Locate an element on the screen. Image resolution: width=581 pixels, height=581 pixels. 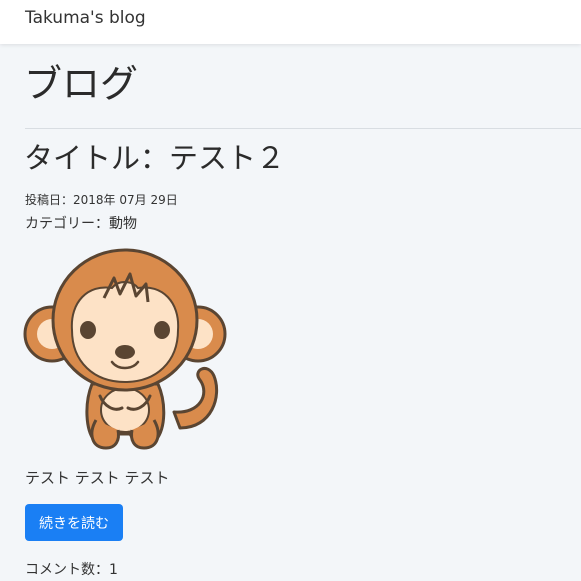
post-title: タイトル：テスト２ is located at coordinates (154, 158).